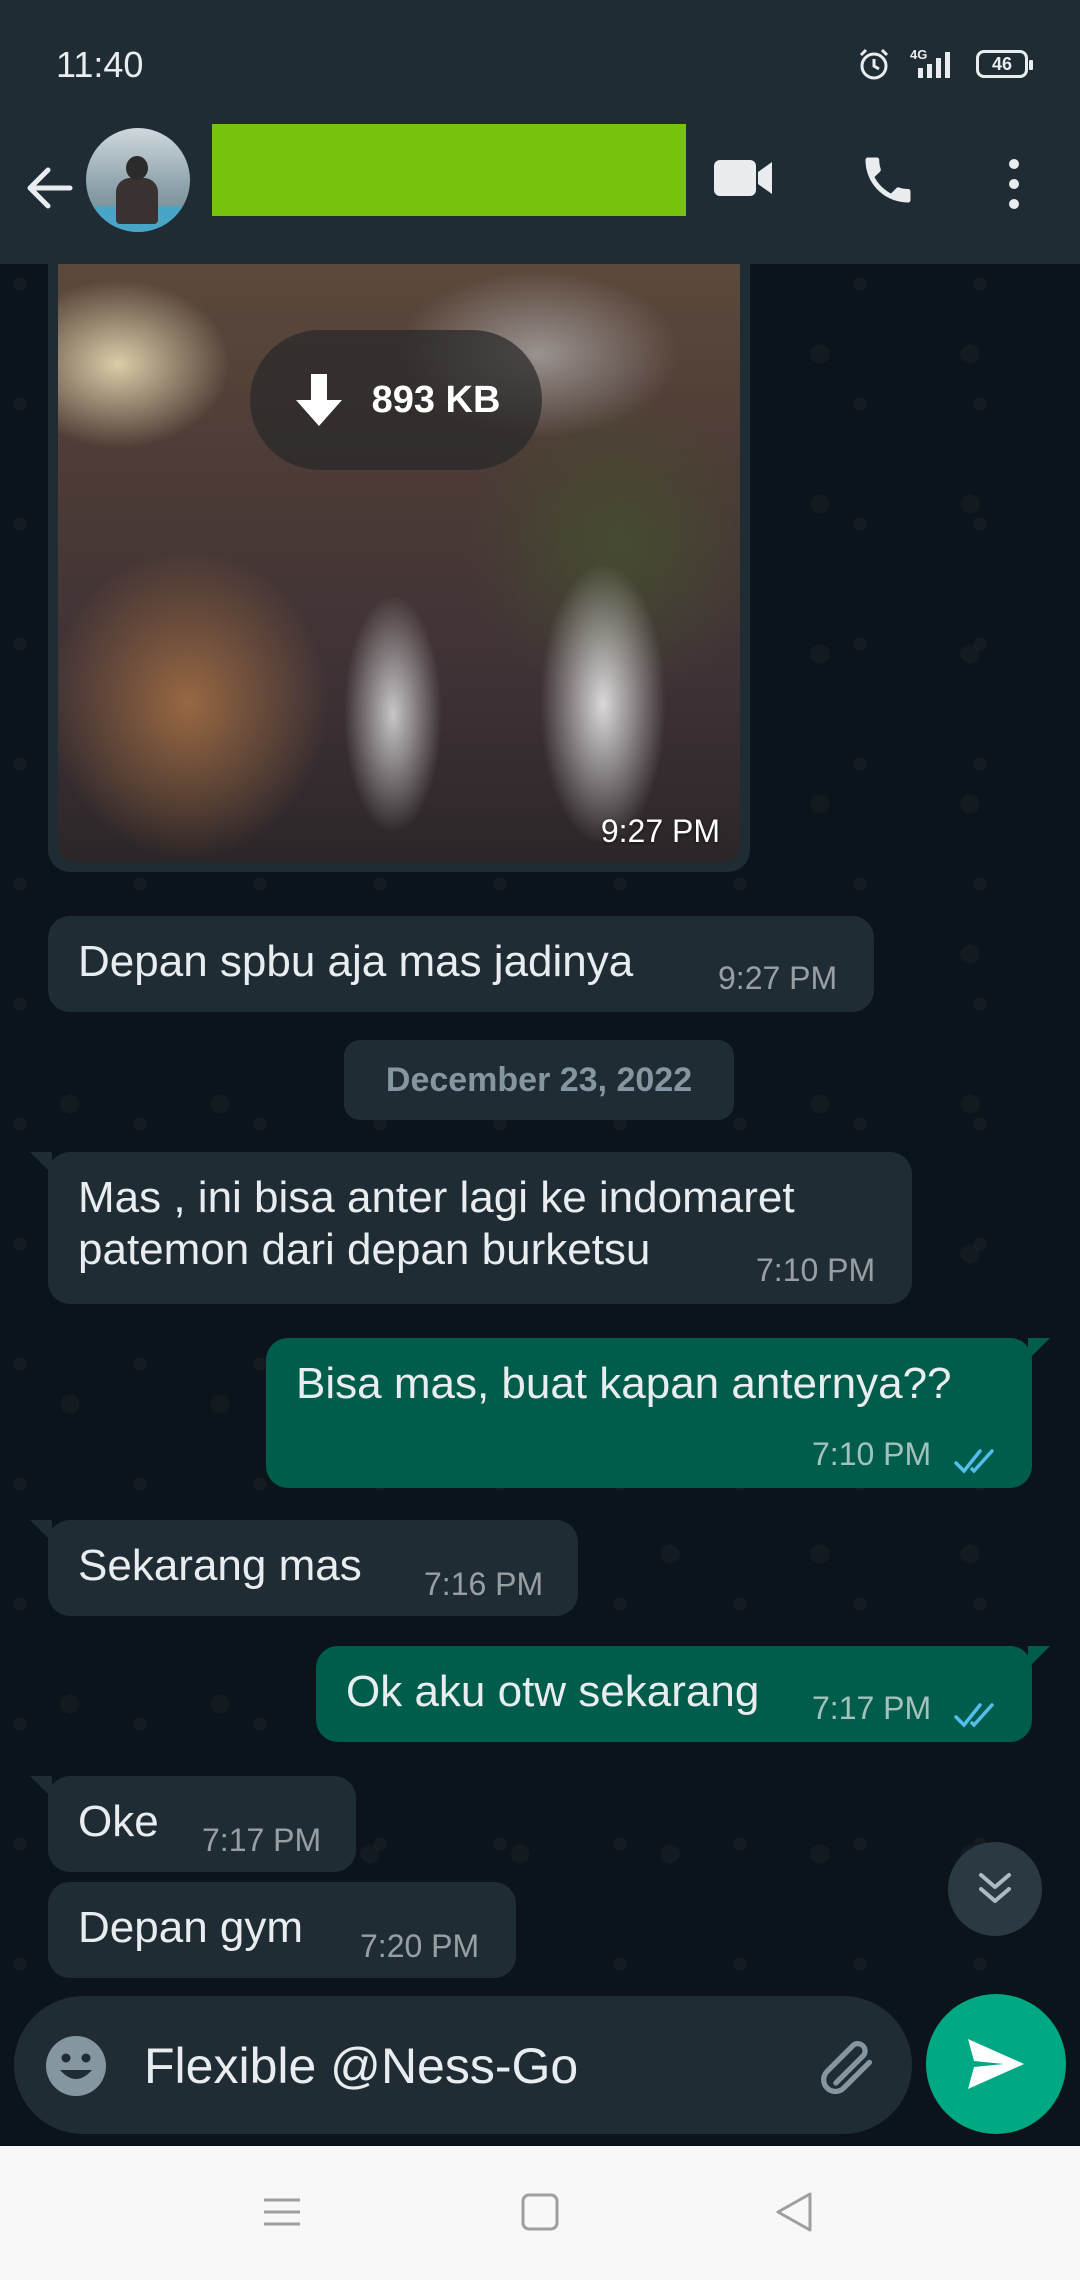 The width and height of the screenshot is (1080, 2280). What do you see at coordinates (849, 2069) in the screenshot?
I see `attach-icon` at bounding box center [849, 2069].